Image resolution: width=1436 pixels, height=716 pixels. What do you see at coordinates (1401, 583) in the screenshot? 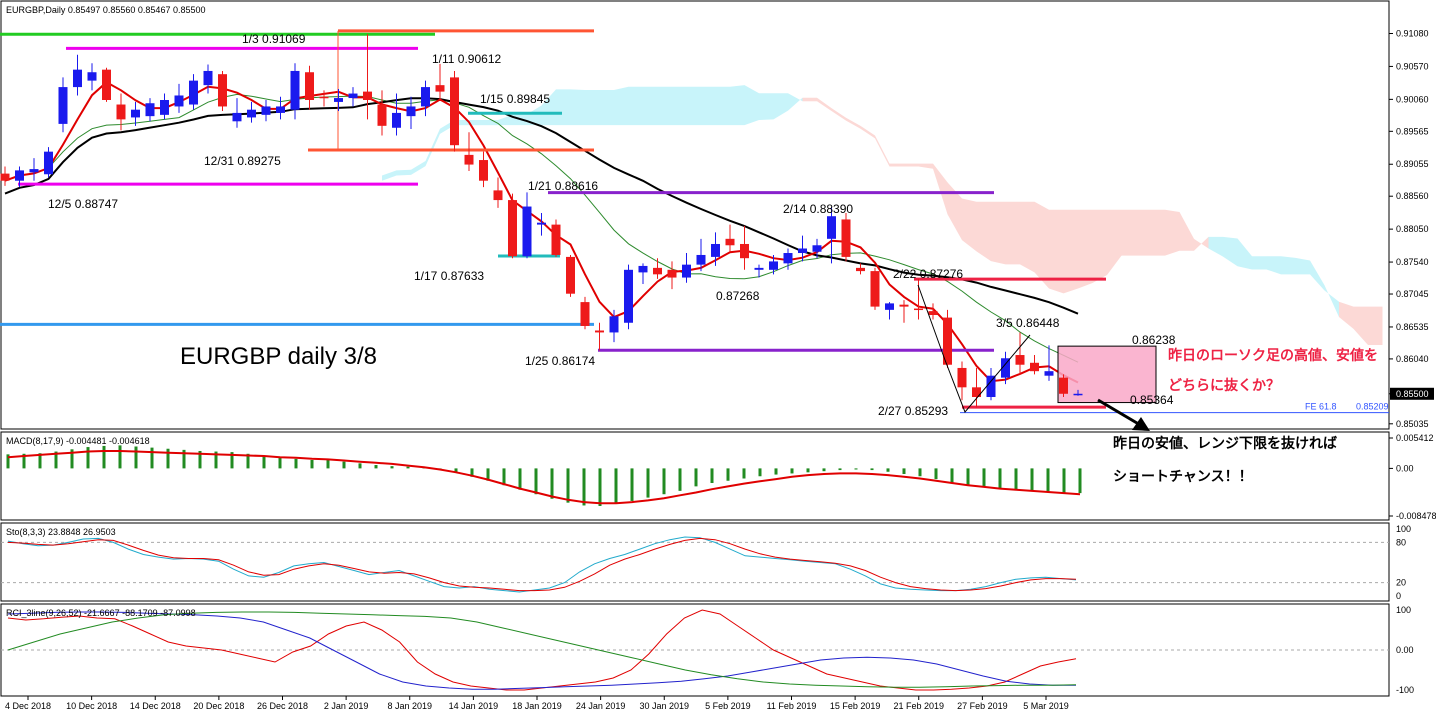
I see `stoch-tick-label: 20` at bounding box center [1401, 583].